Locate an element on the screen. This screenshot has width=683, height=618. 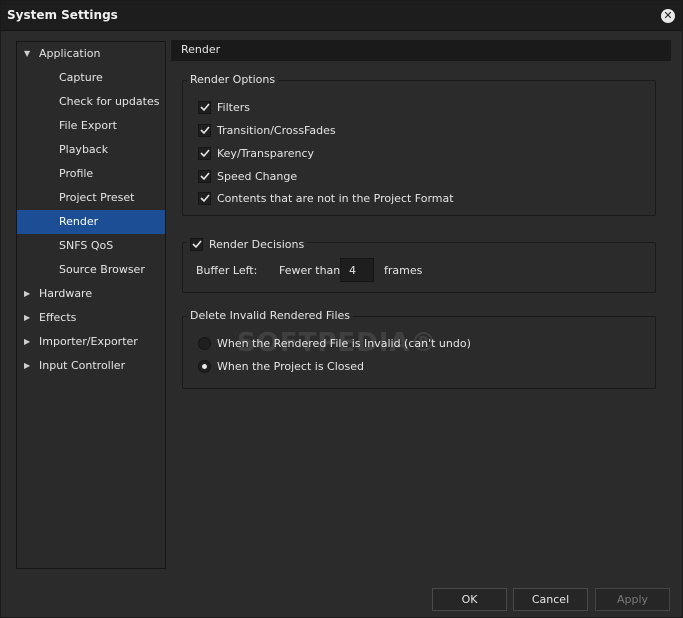
option-label: When the Project is Closed is located at coordinates (290, 366).